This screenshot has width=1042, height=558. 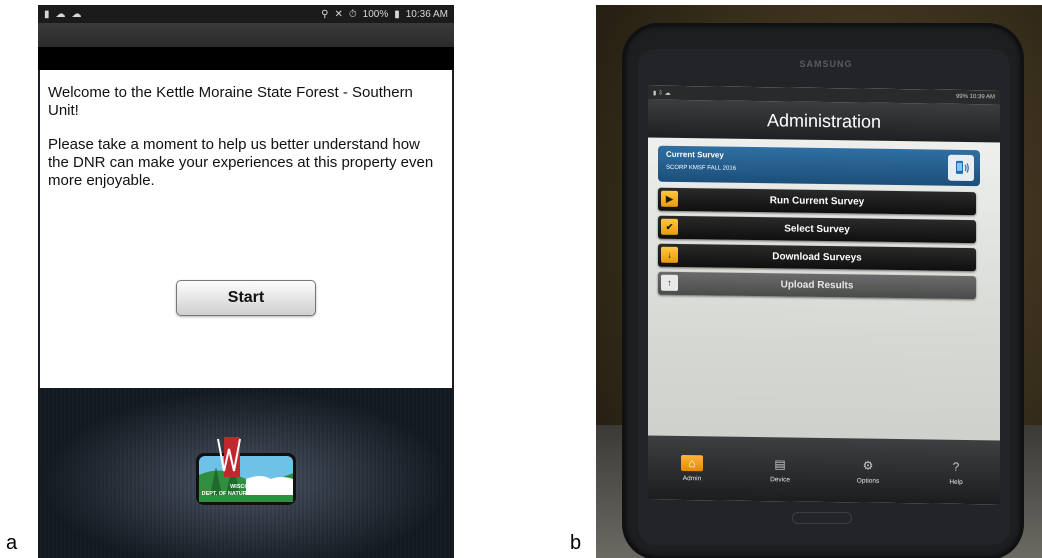 I want to click on play-icon: ▶, so click(x=669, y=198).